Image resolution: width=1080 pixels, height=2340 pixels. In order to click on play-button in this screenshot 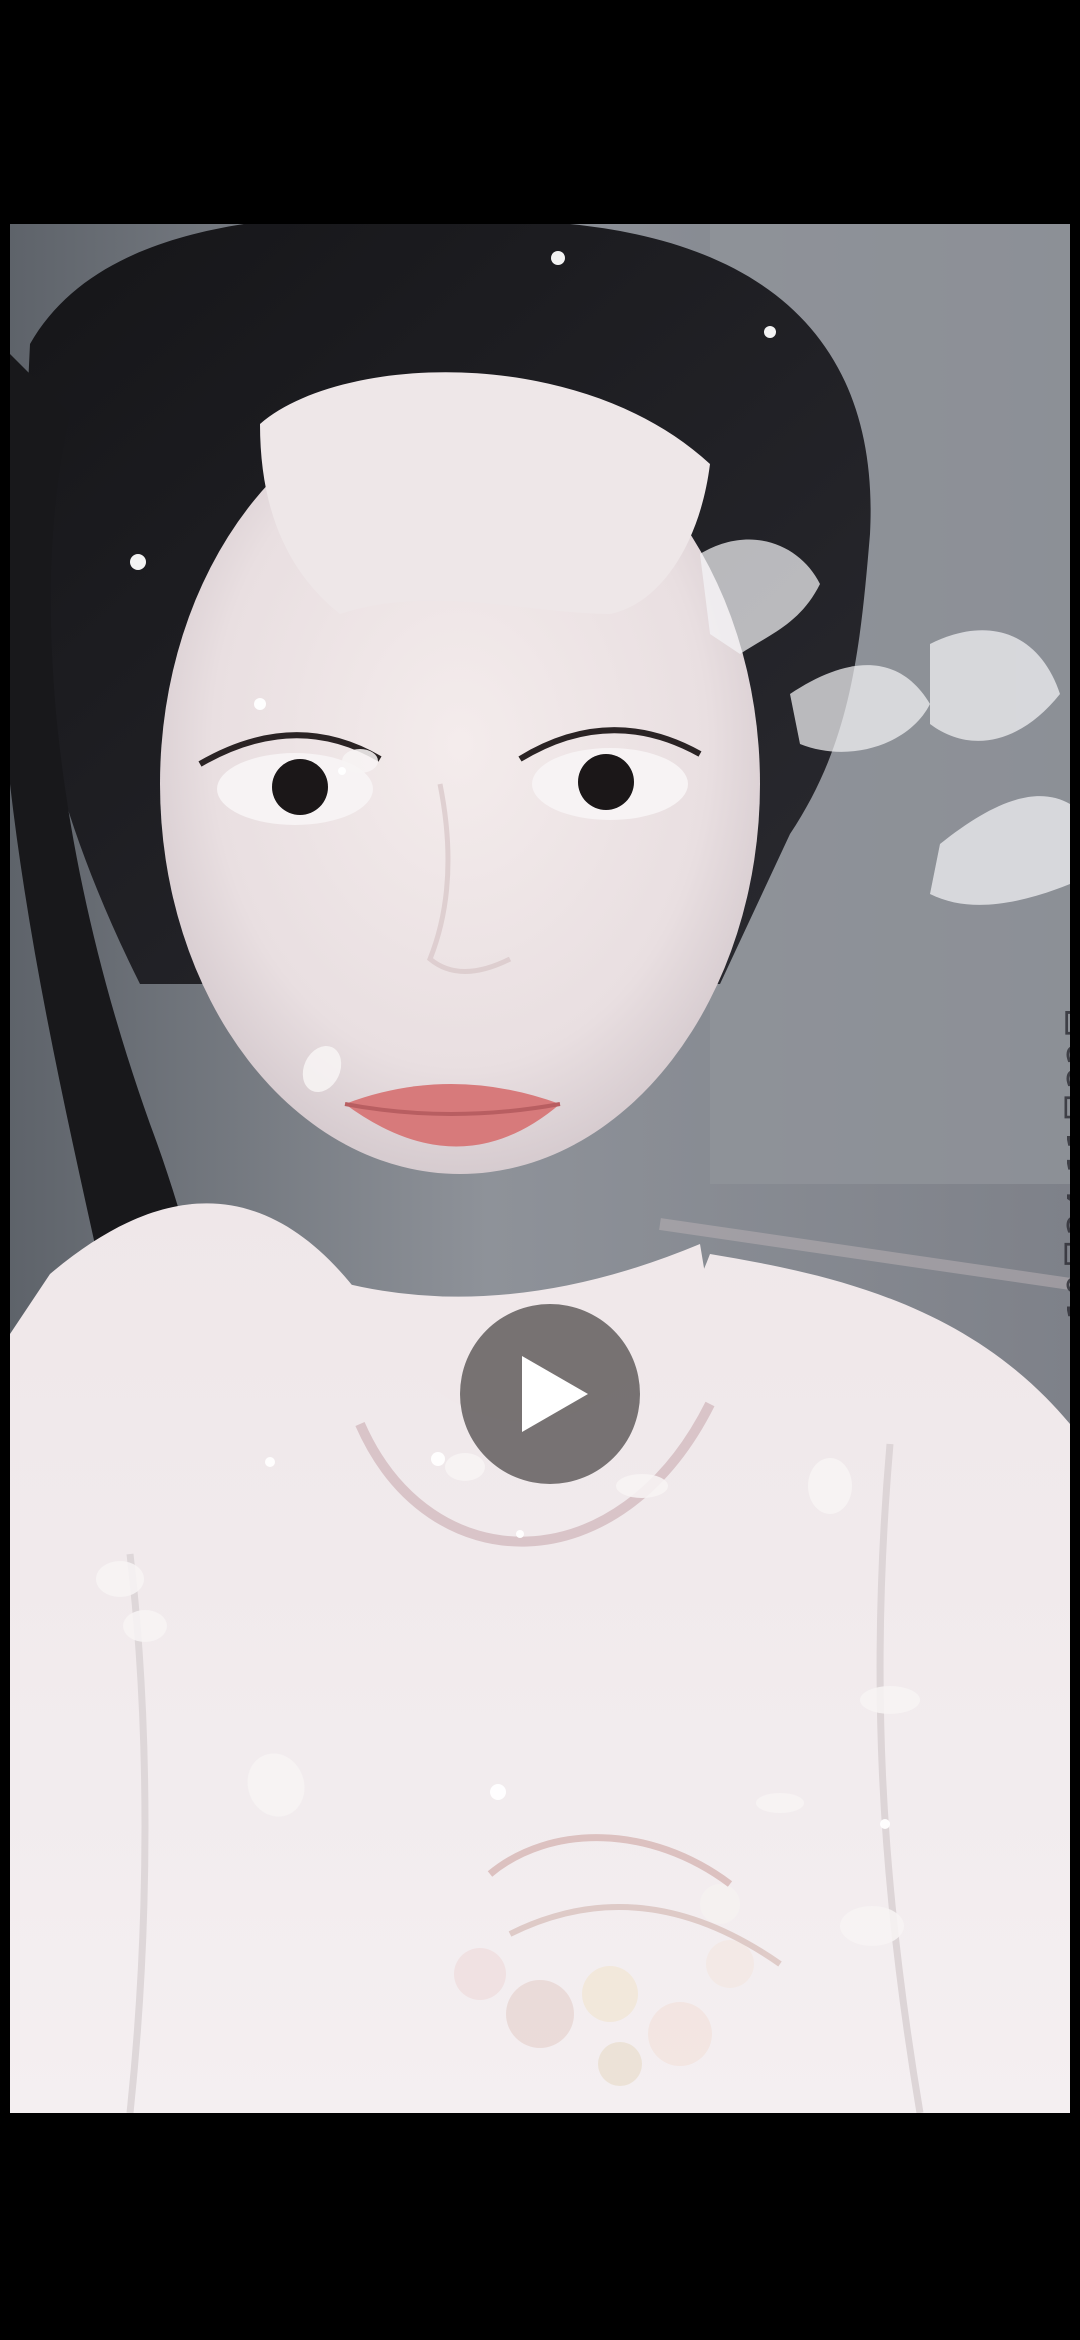, I will do `click(550, 1394)`.